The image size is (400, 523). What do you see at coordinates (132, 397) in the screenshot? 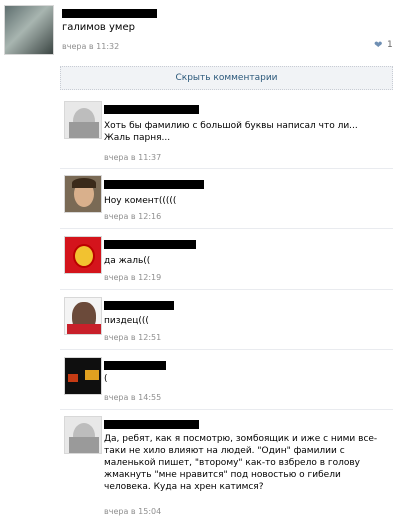
I see `comment-time: вчера в 14:55` at bounding box center [132, 397].